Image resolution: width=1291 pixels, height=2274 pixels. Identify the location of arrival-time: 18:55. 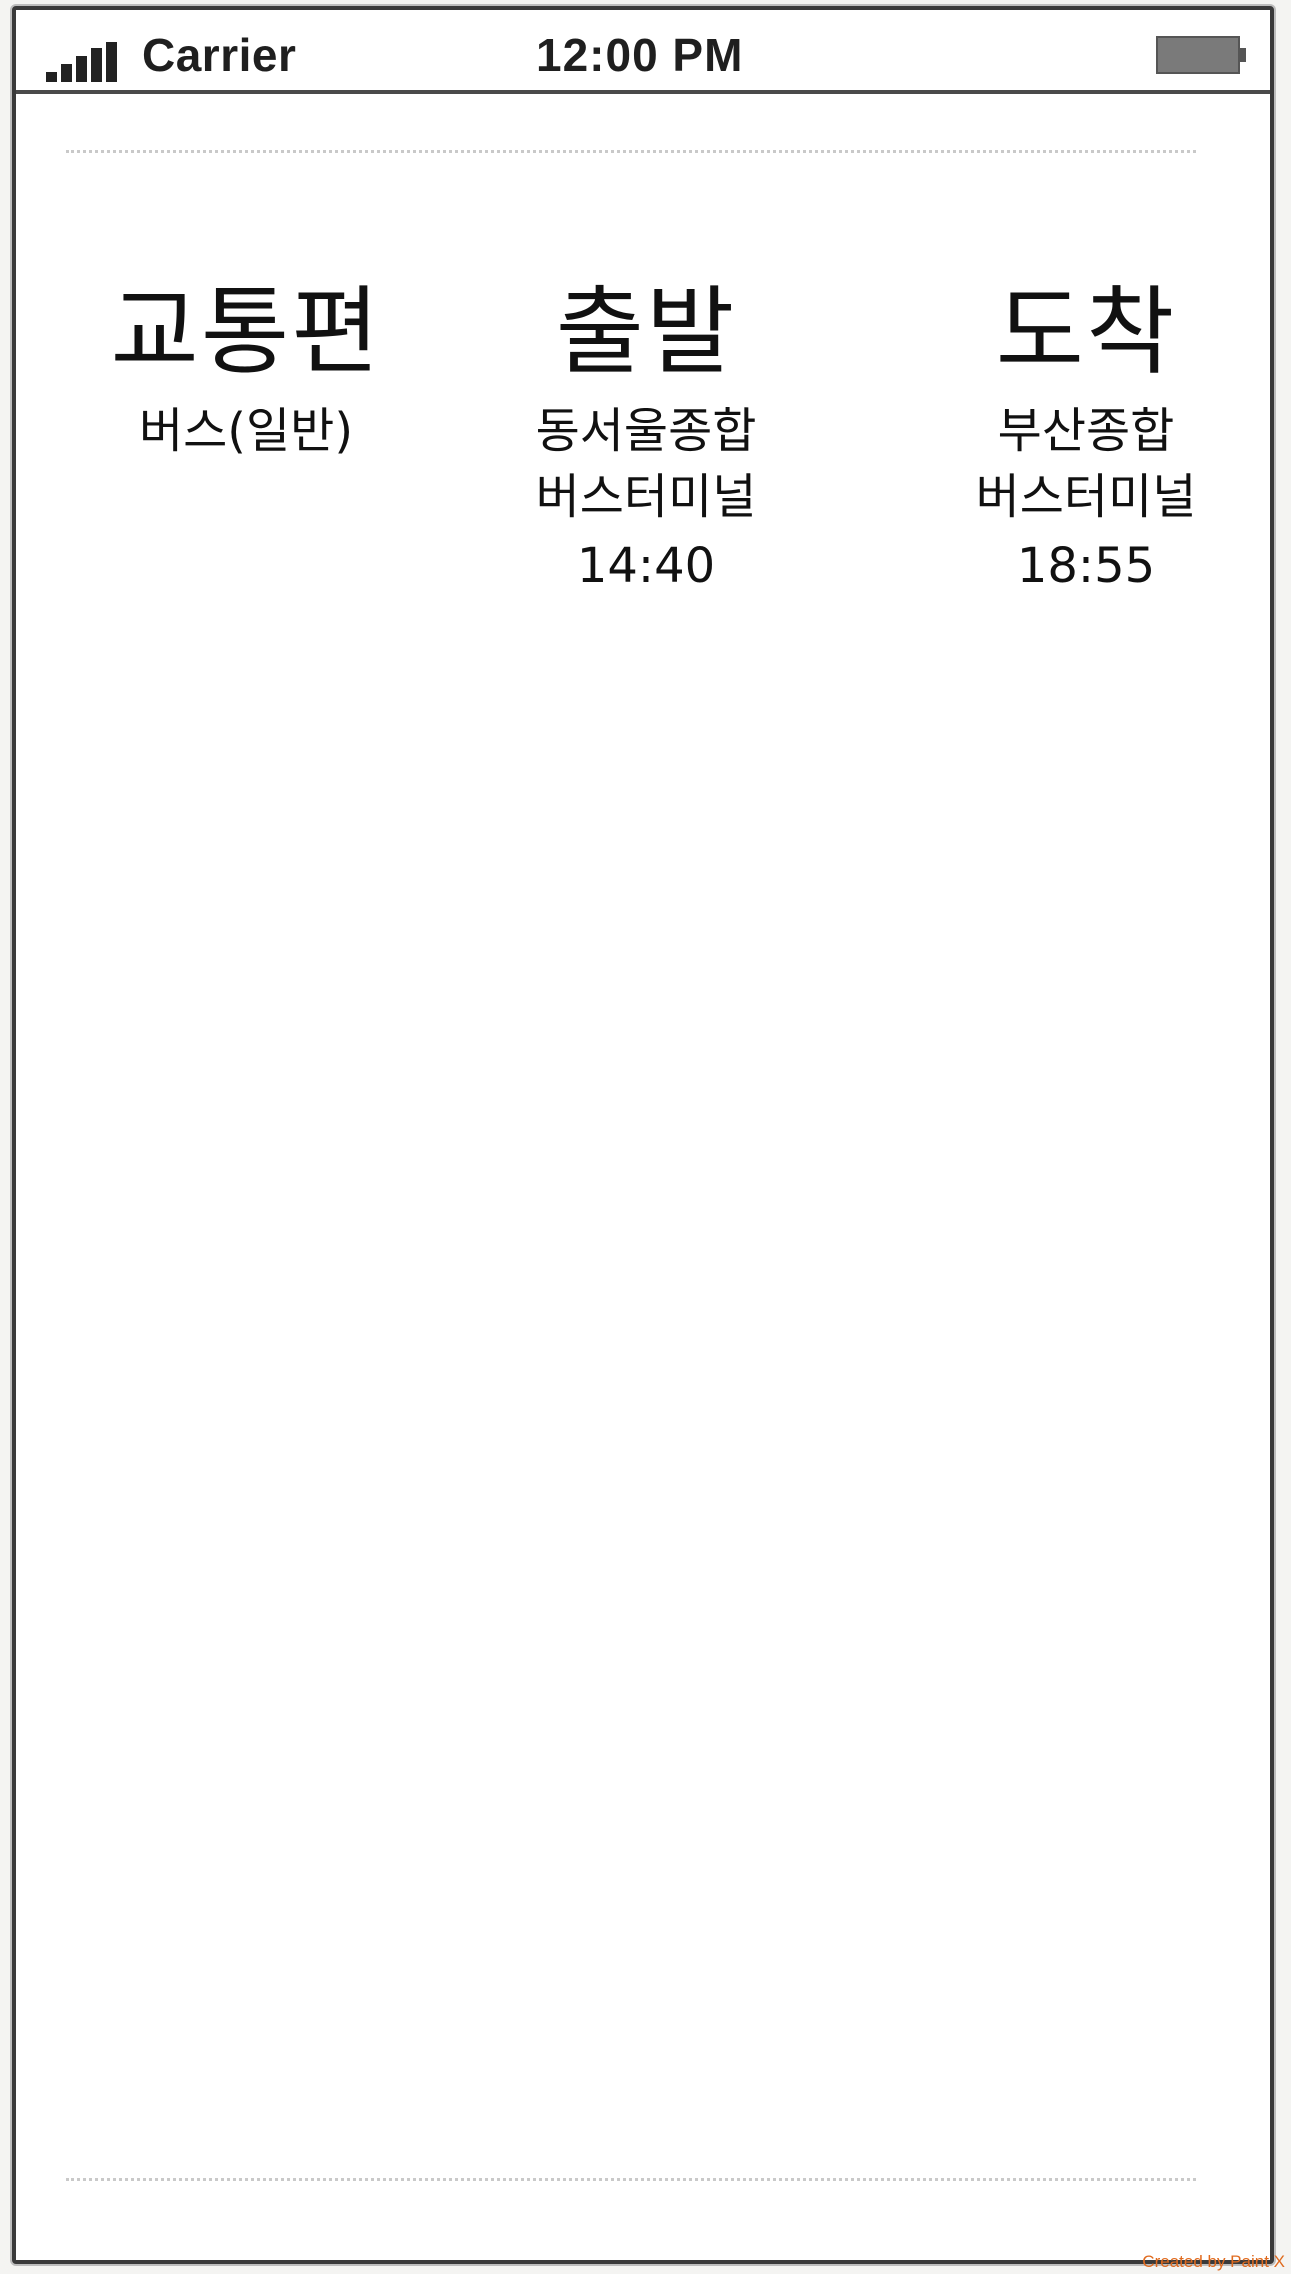
(1086, 565).